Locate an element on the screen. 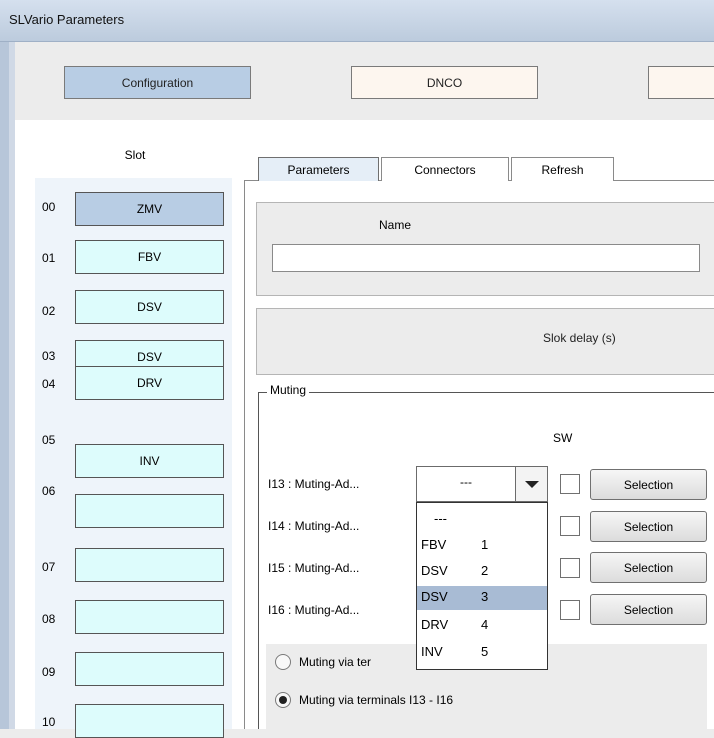 Image resolution: width=714 pixels, height=738 pixels. option-index: 5 is located at coordinates (485, 651).